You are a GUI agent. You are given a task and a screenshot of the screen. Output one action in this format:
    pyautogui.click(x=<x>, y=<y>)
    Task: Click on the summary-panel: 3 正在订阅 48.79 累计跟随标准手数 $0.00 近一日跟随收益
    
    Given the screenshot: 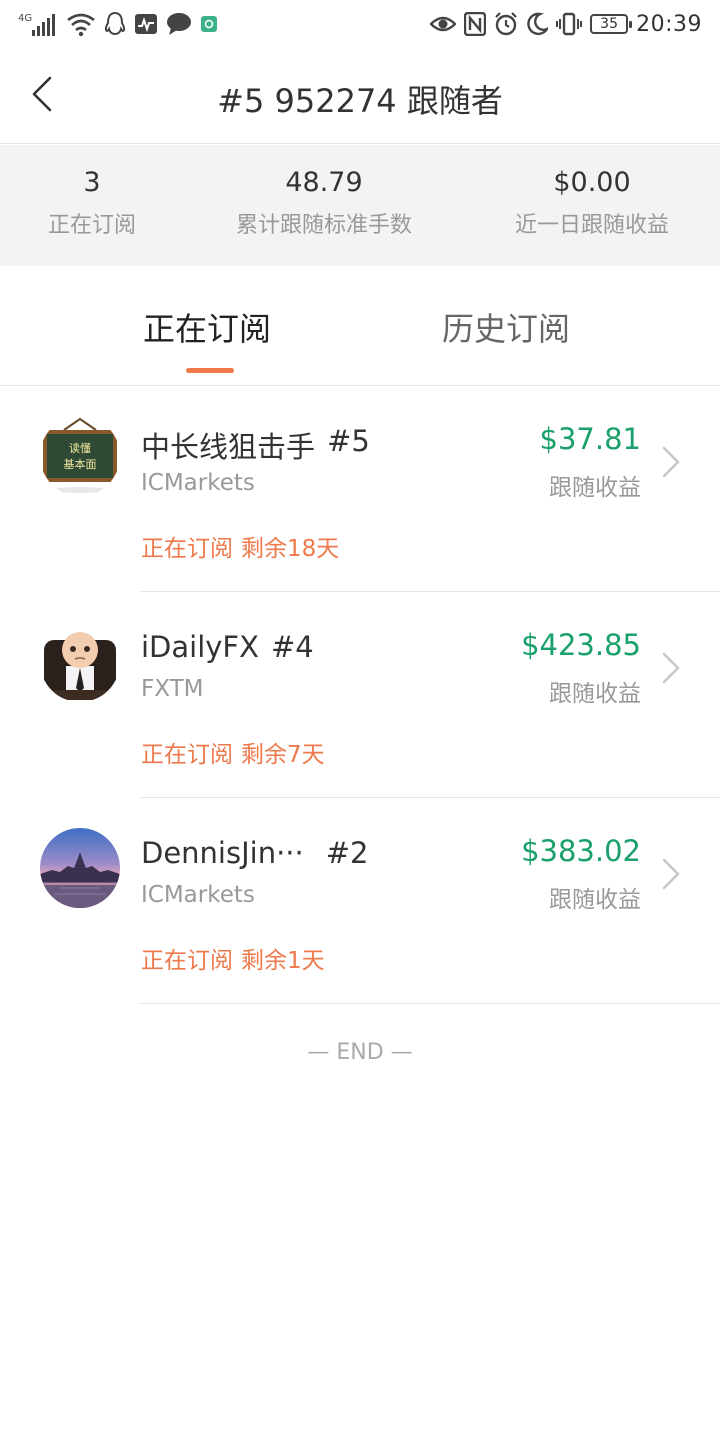 What is the action you would take?
    pyautogui.click(x=360, y=205)
    